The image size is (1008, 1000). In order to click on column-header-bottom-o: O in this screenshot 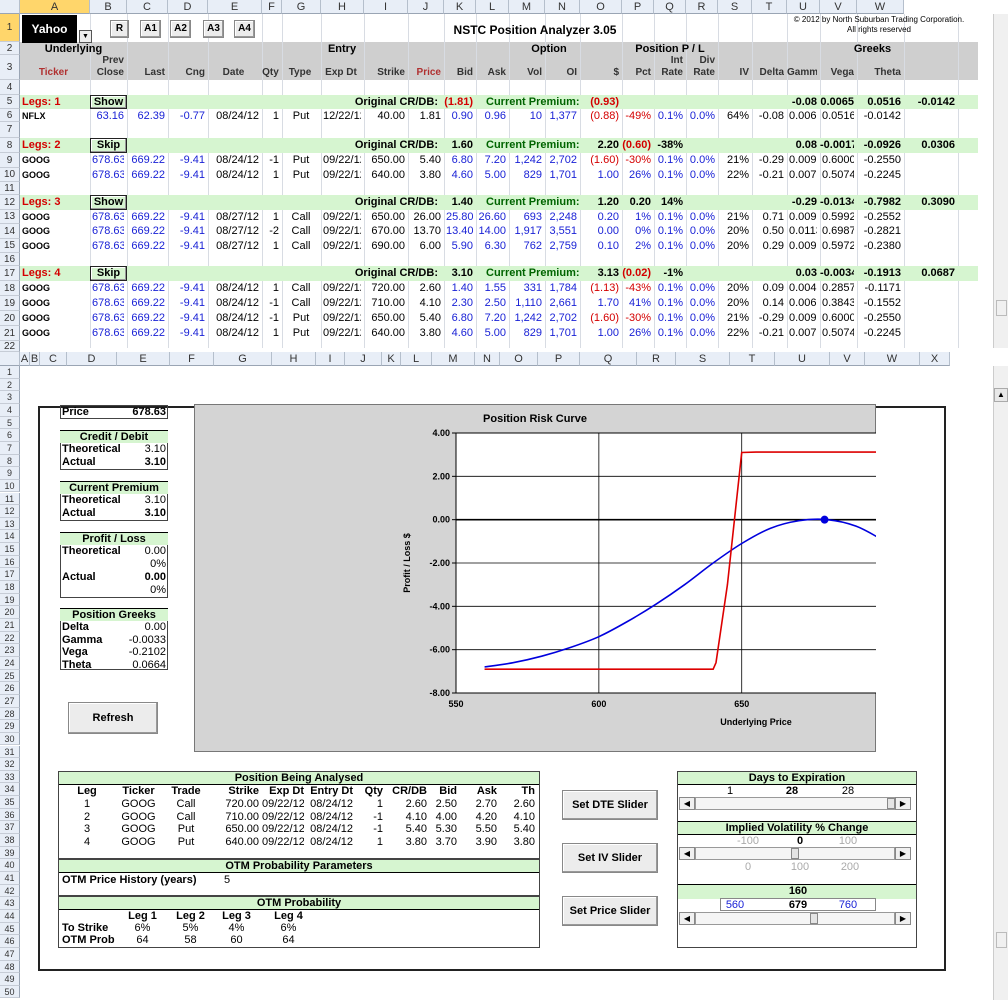, I will do `click(519, 359)`.